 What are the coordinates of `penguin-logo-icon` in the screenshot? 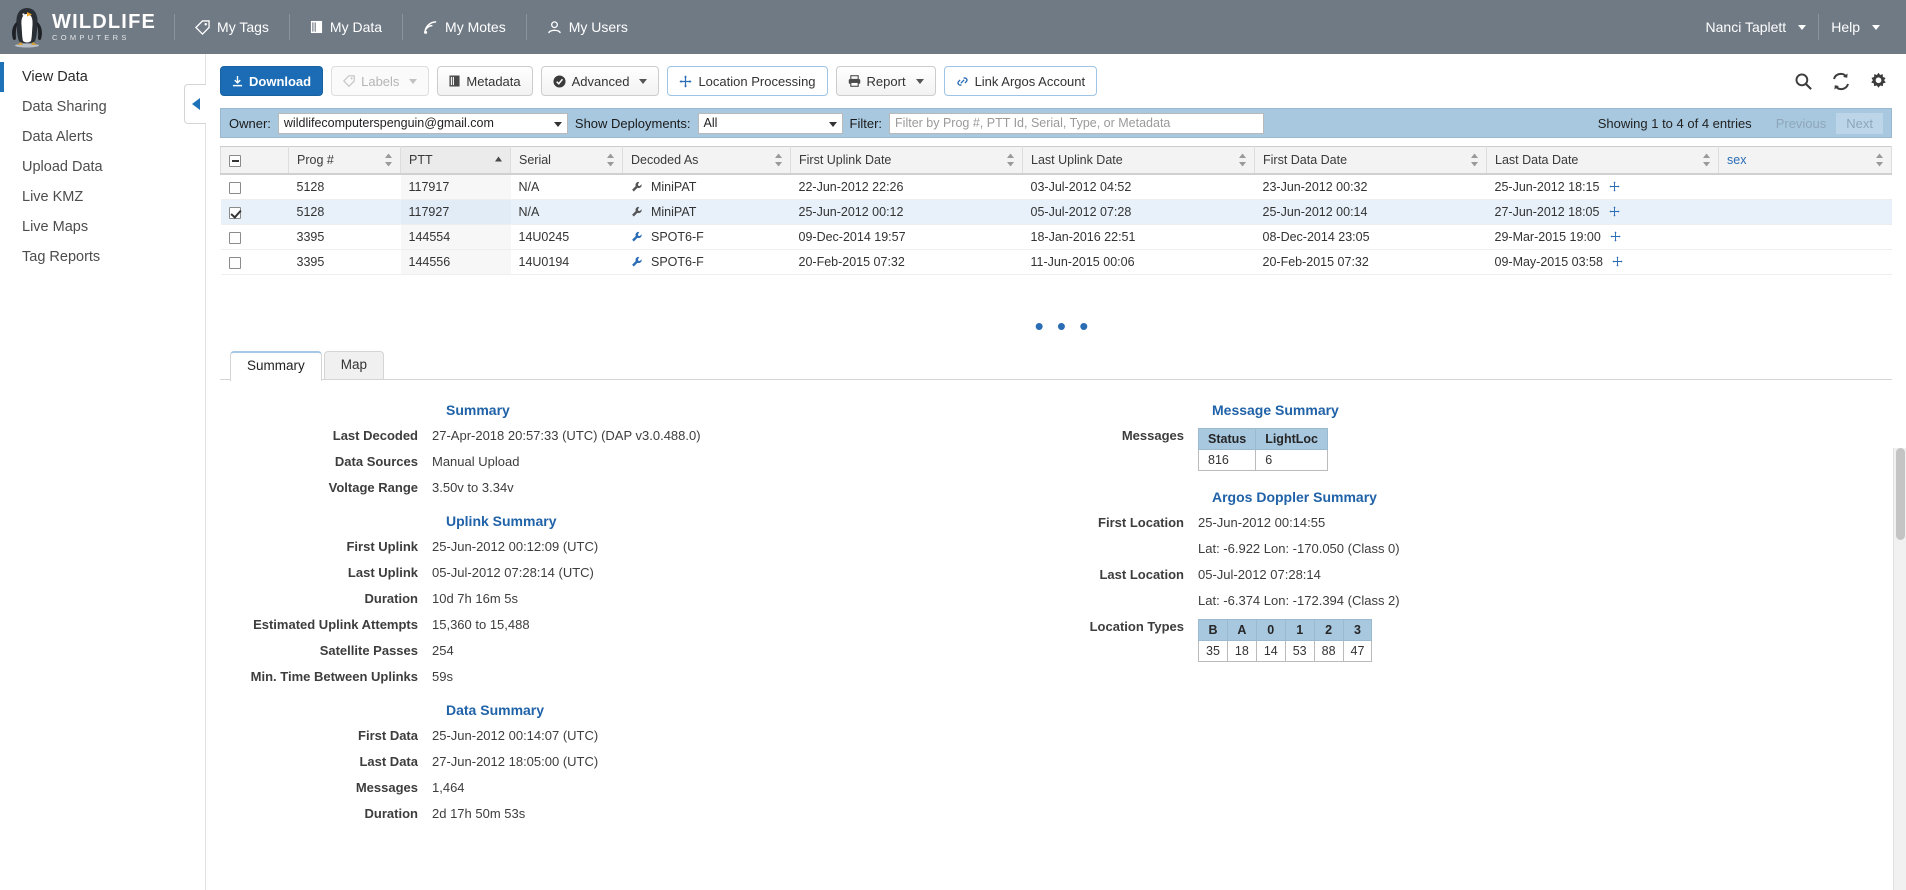 It's located at (27, 28).